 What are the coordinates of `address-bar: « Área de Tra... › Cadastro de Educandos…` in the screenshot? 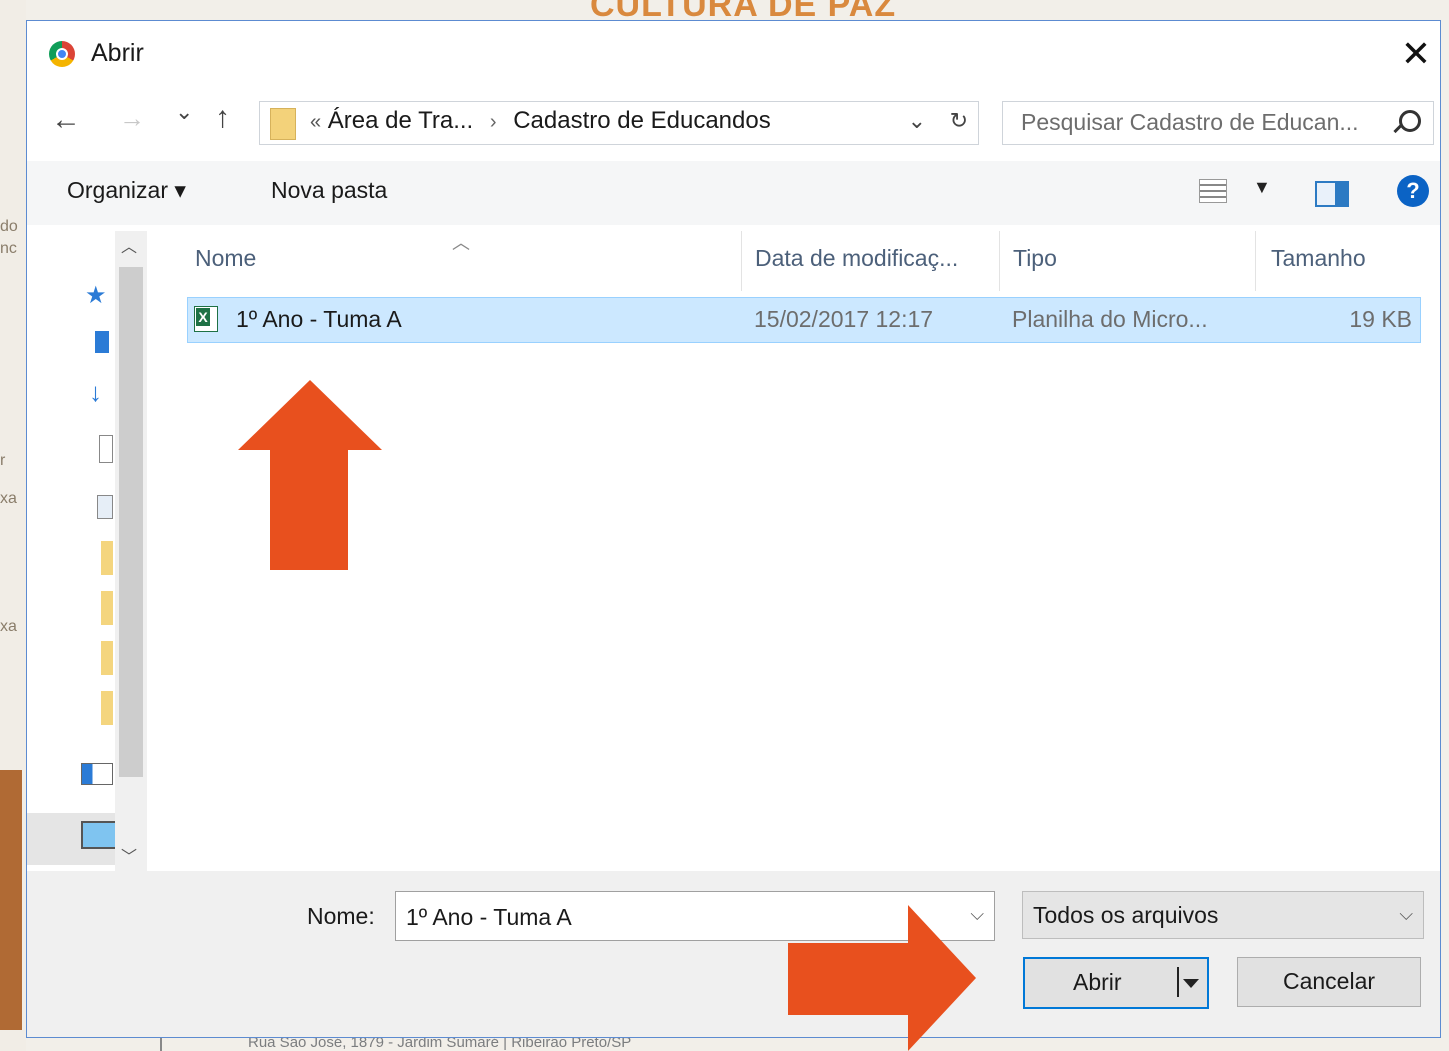 It's located at (619, 123).